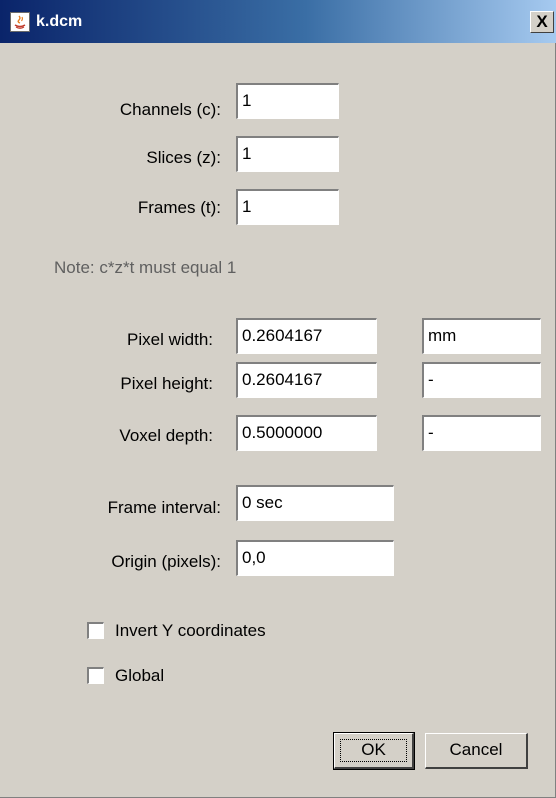  Describe the element at coordinates (287, 154) in the screenshot. I see `slices-input: 1` at that location.